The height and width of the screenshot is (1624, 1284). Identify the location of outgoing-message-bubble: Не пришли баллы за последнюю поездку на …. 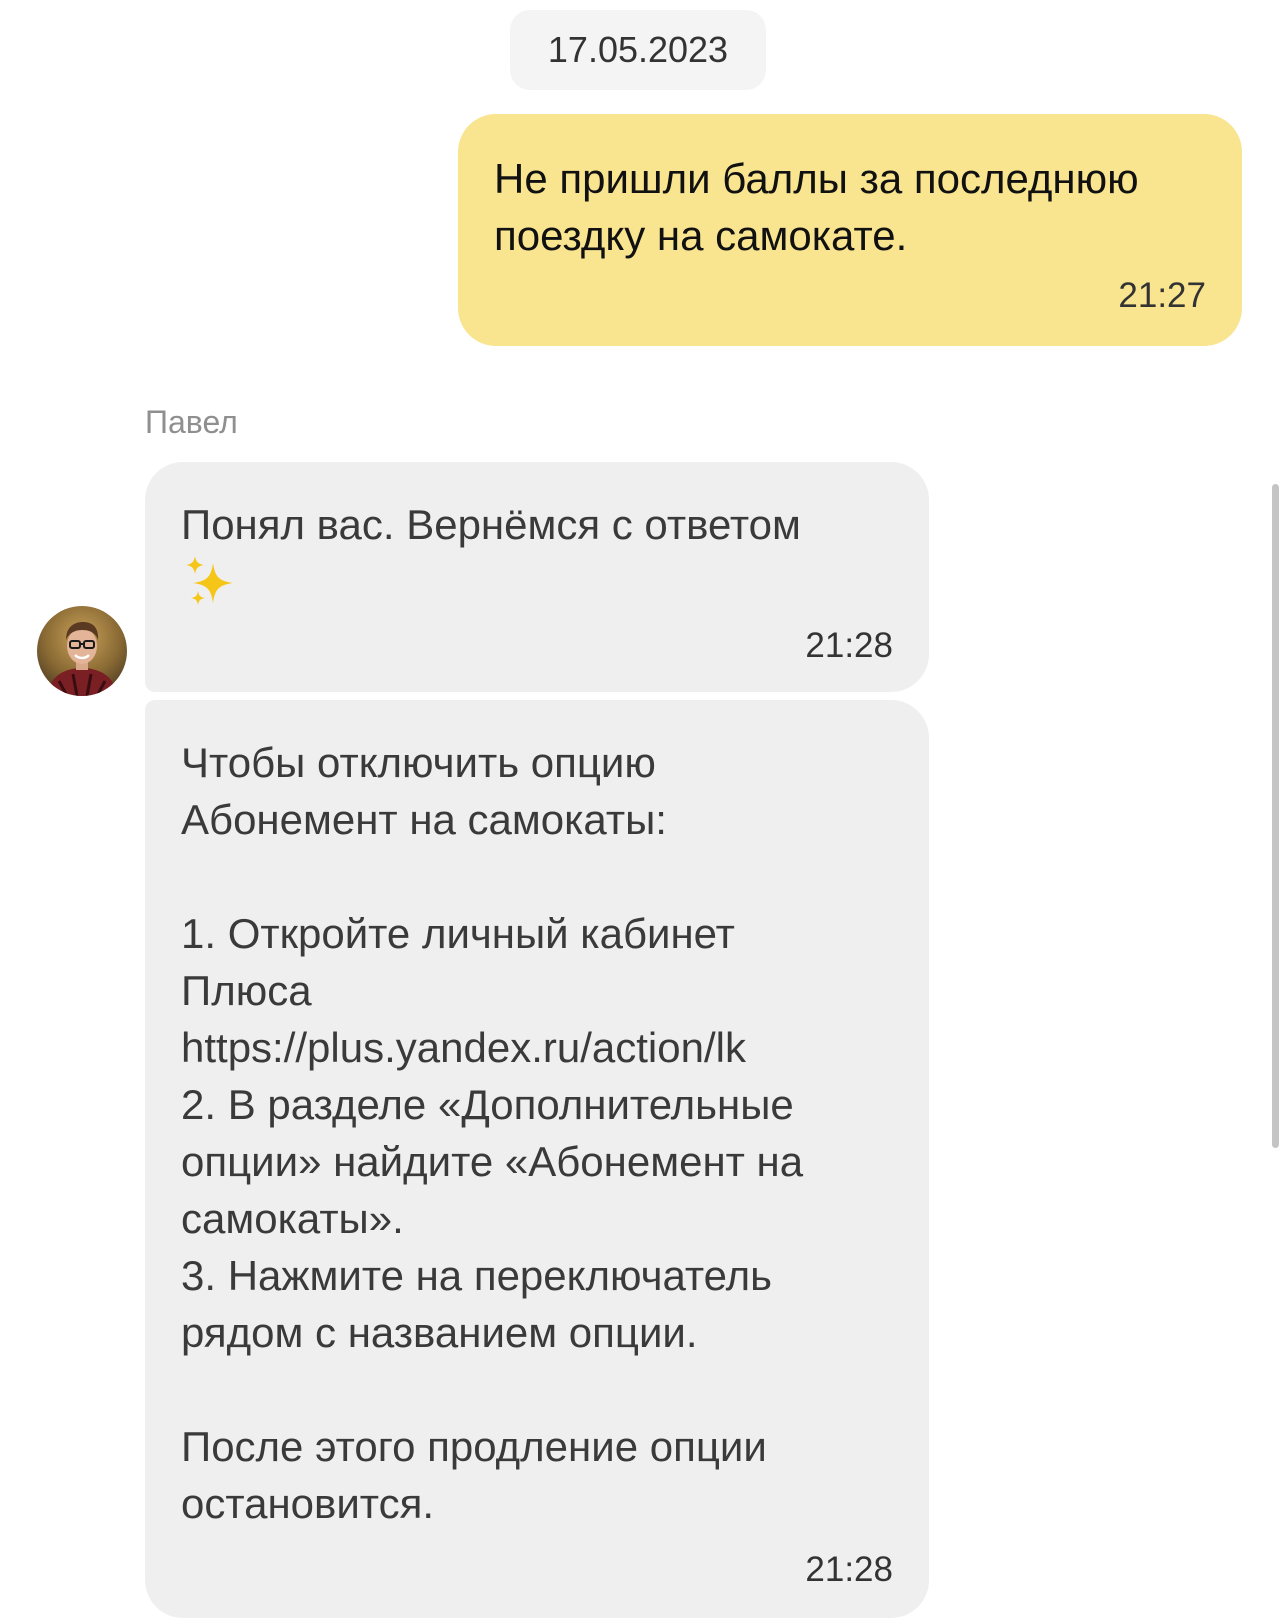
(850, 230).